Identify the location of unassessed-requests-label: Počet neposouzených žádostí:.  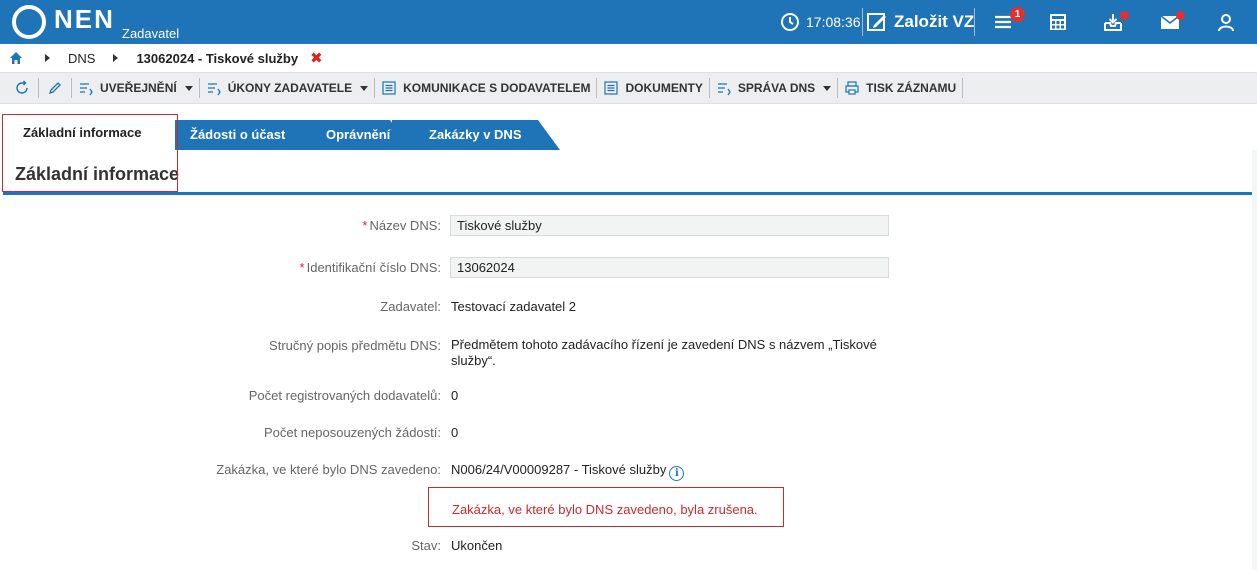
(352, 432).